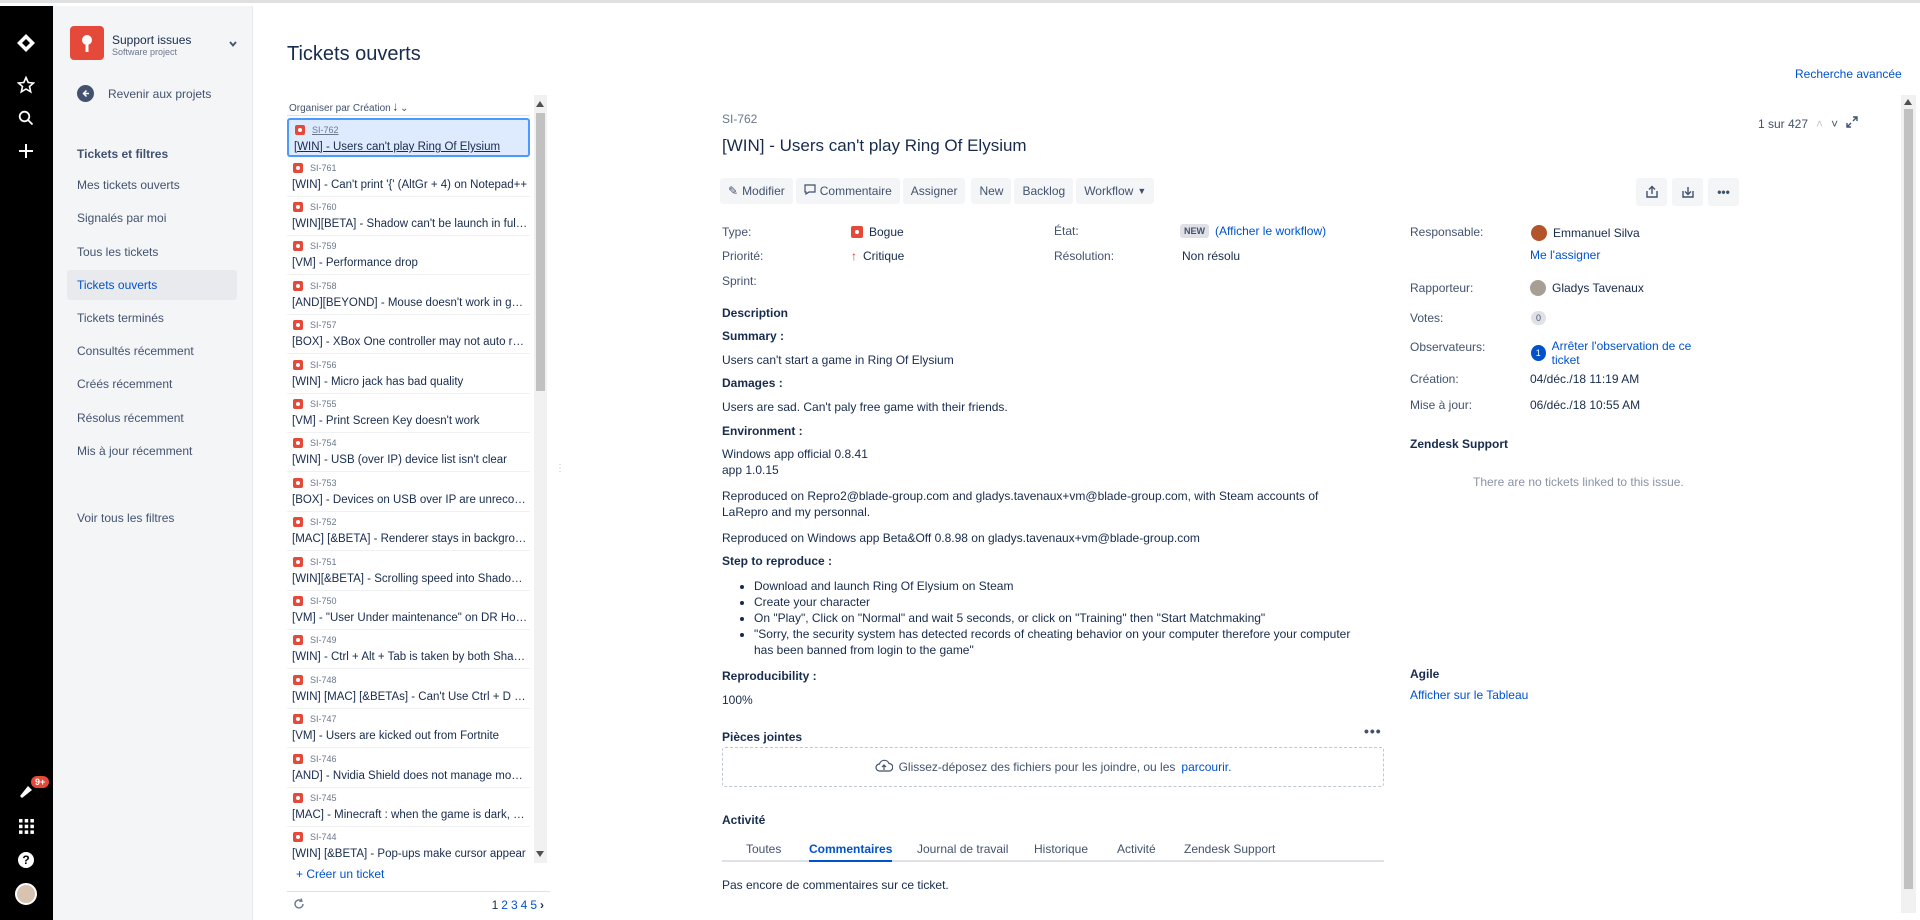 This screenshot has height=920, width=1920. I want to click on plus-icon, so click(26, 151).